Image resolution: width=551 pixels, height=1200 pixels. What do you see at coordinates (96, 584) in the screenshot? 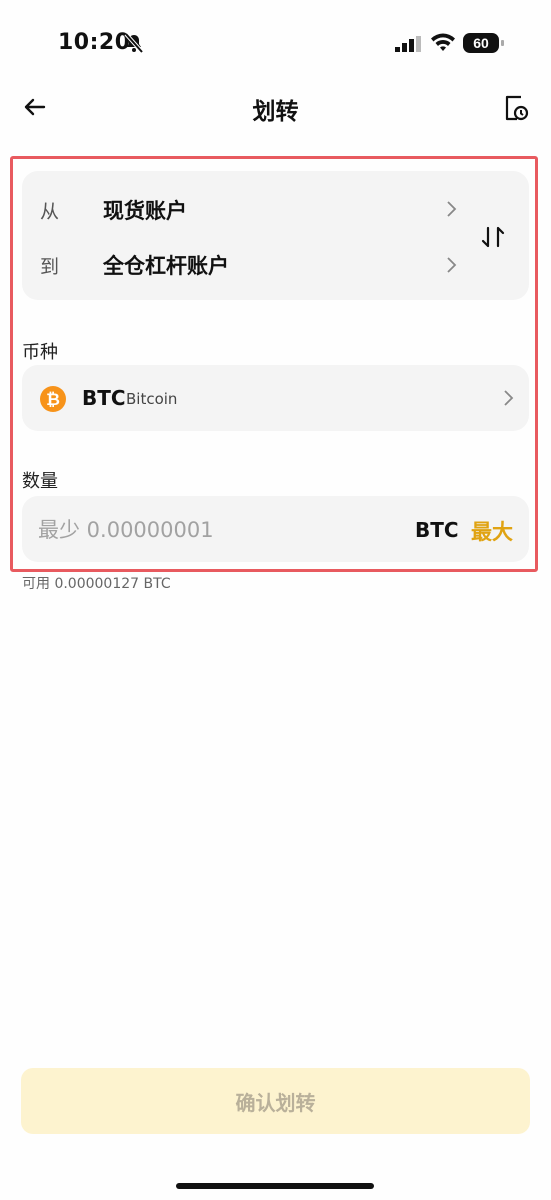
I see `available-balance: 可用 0.00000127 BTC` at bounding box center [96, 584].